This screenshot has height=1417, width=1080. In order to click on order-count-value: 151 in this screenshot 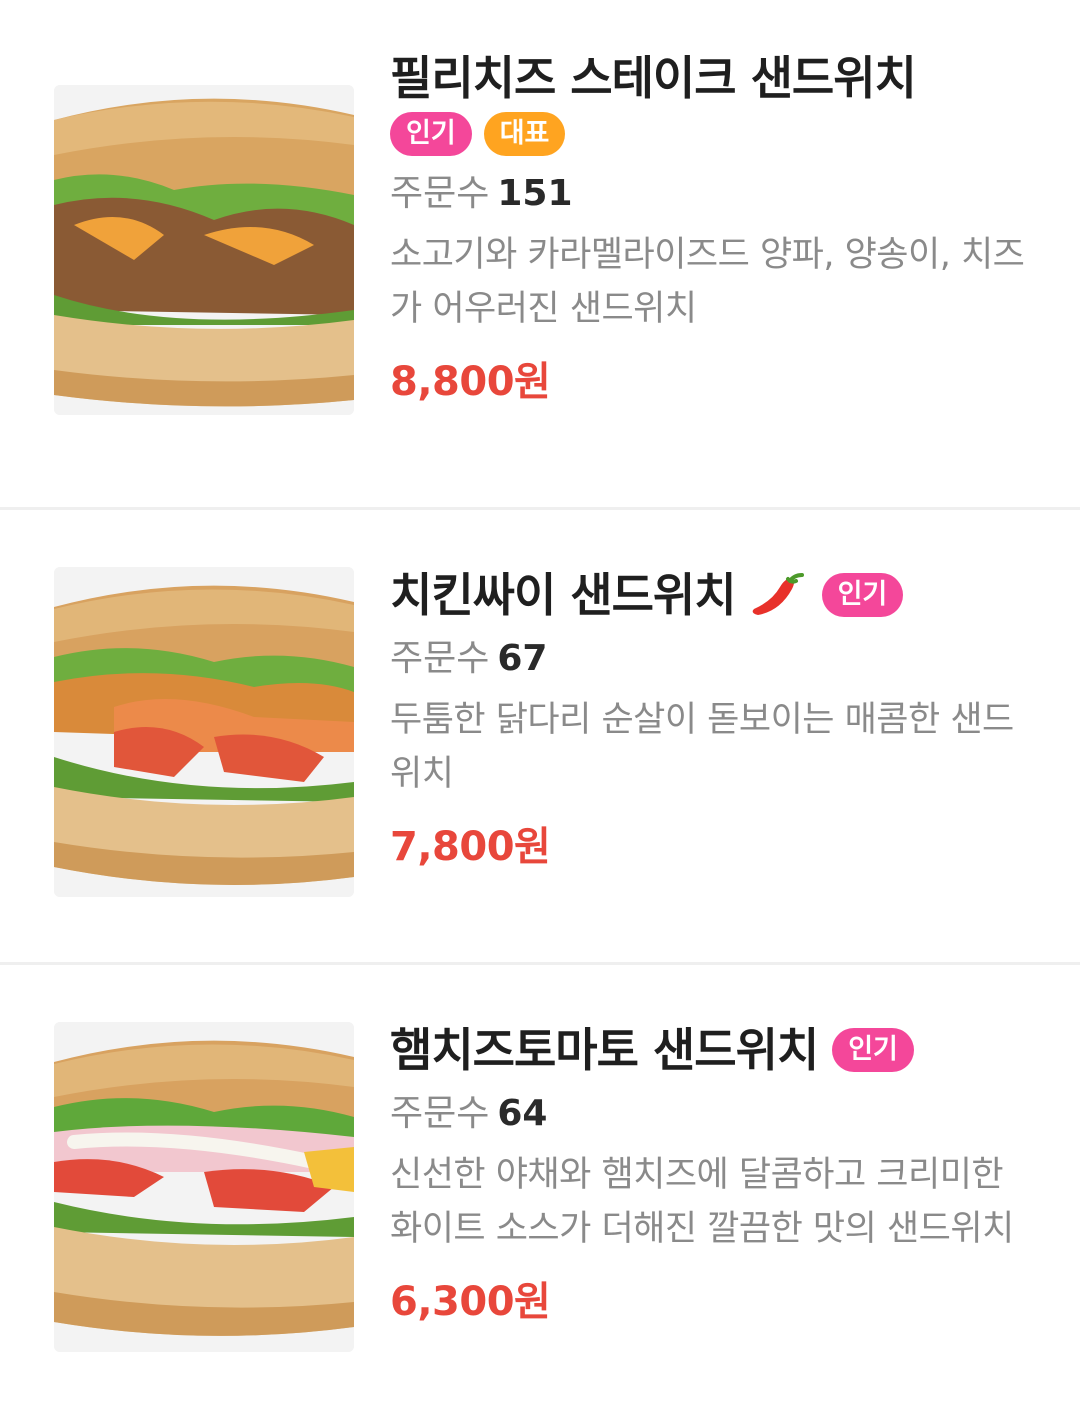, I will do `click(535, 193)`.